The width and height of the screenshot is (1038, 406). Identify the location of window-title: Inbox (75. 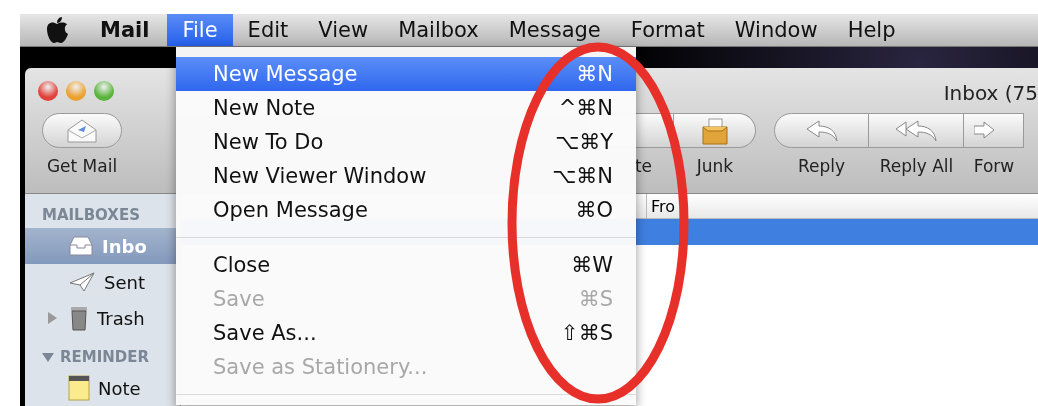
(990, 92).